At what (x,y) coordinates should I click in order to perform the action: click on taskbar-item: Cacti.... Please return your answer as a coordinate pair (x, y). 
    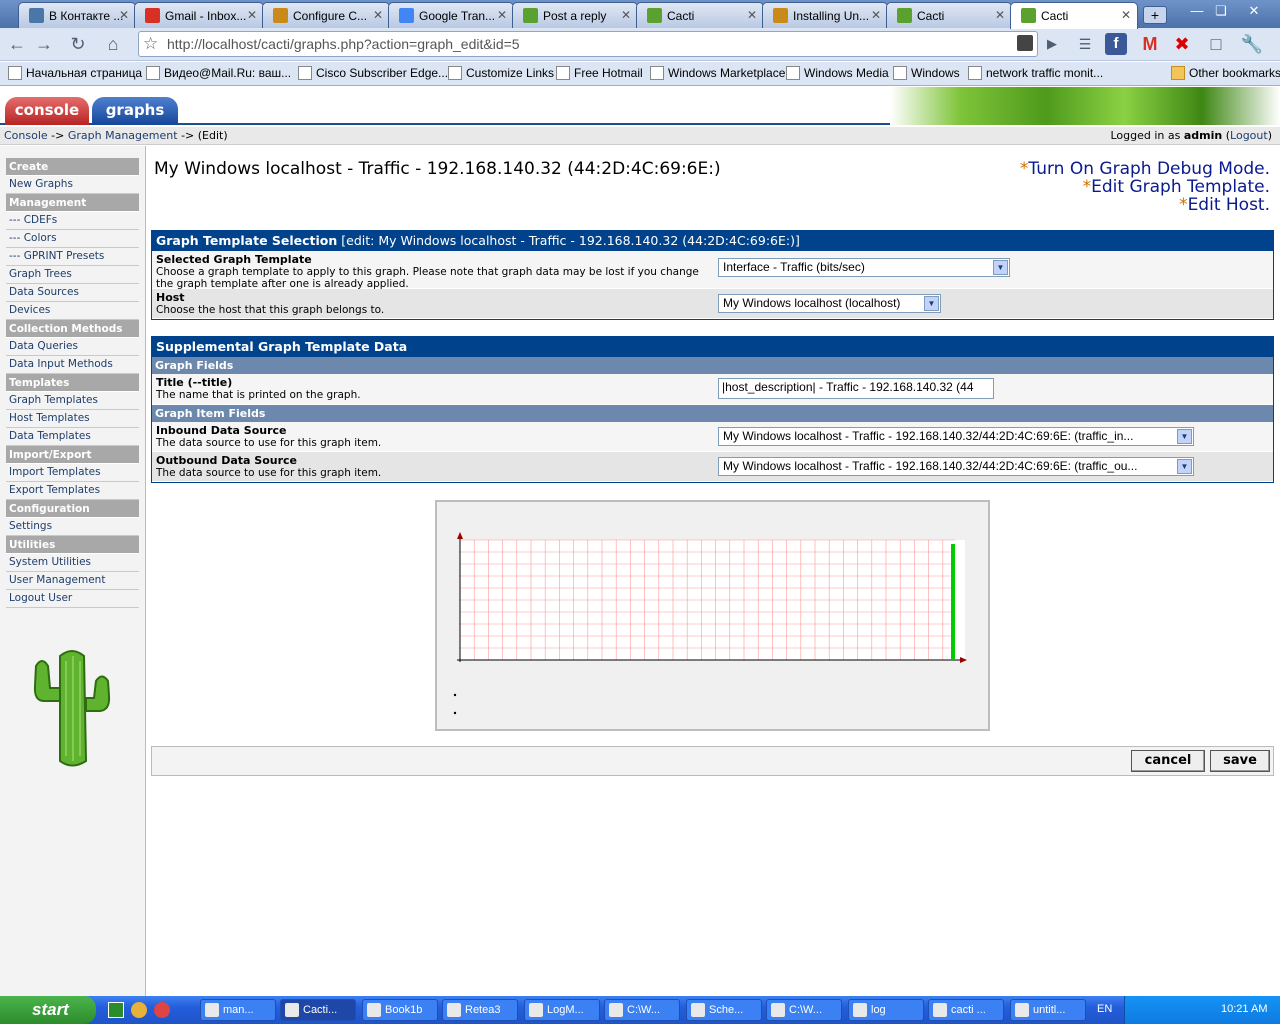
    Looking at the image, I should click on (318, 1010).